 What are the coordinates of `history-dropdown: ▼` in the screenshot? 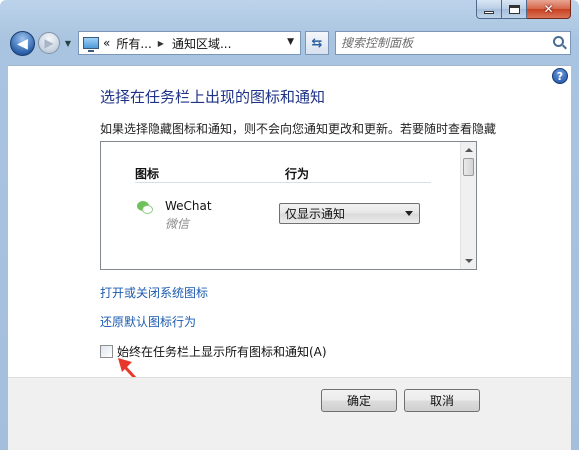 It's located at (68, 43).